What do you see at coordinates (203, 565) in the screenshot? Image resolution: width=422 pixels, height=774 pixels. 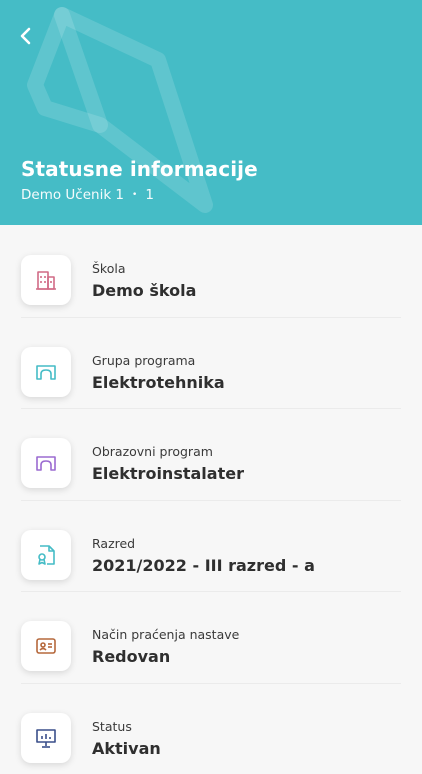 I see `item-value: 2021/2022 - III razred - a` at bounding box center [203, 565].